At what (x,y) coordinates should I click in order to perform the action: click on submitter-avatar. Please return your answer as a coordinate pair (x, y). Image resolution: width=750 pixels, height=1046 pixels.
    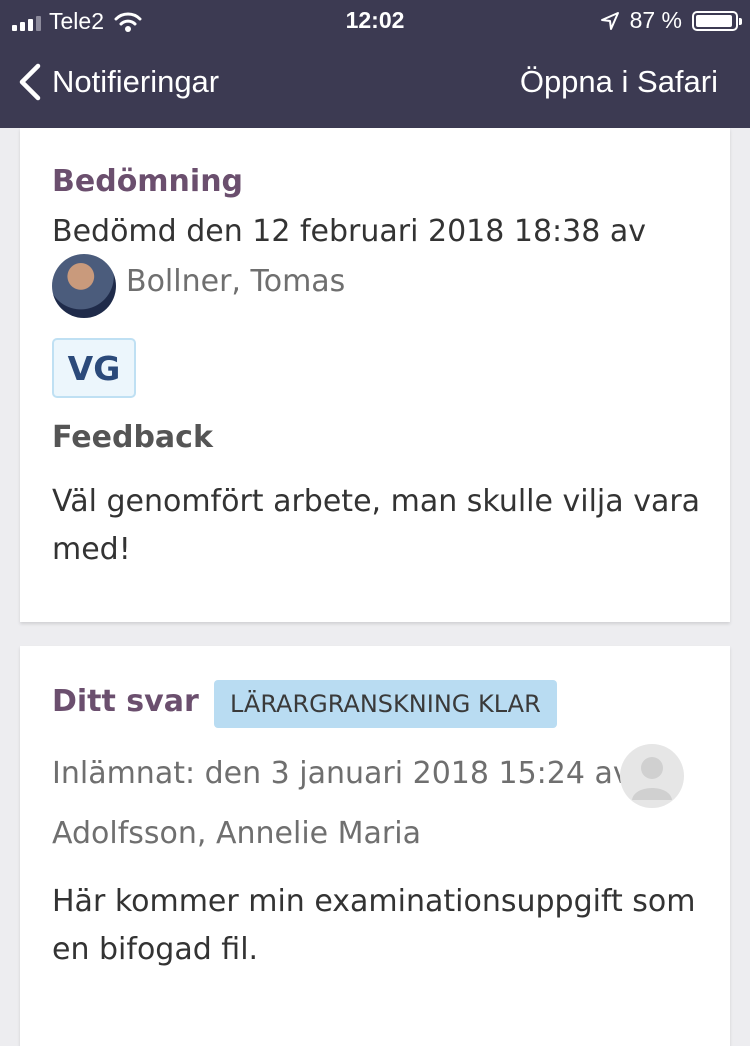
    Looking at the image, I should click on (652, 776).